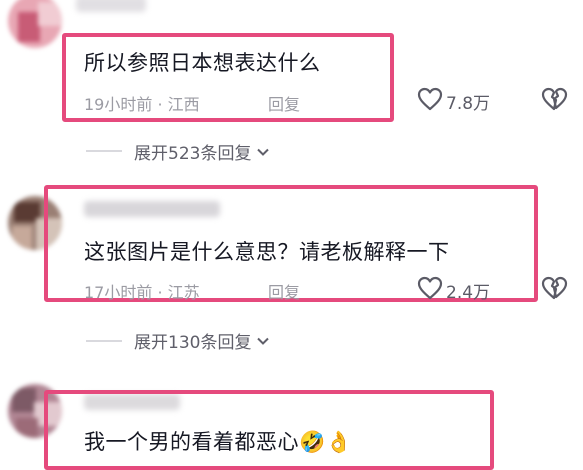 The image size is (583, 470). Describe the element at coordinates (183, 104) in the screenshot. I see `comment-location: 江西` at that location.